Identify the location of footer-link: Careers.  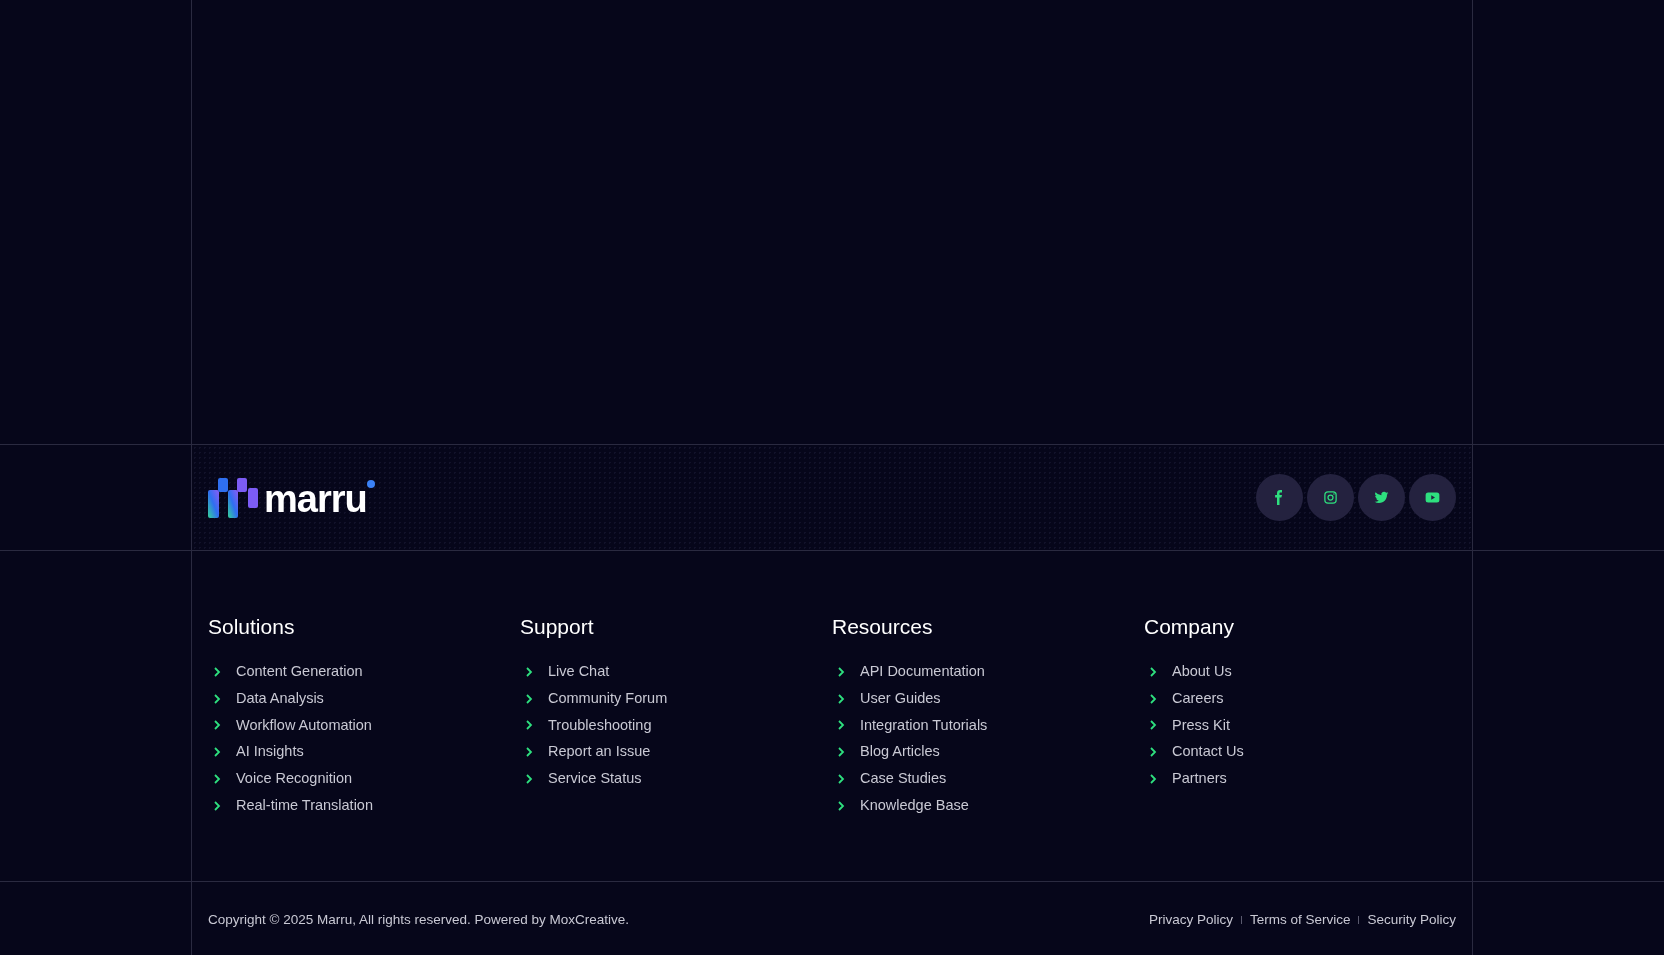
(1198, 698).